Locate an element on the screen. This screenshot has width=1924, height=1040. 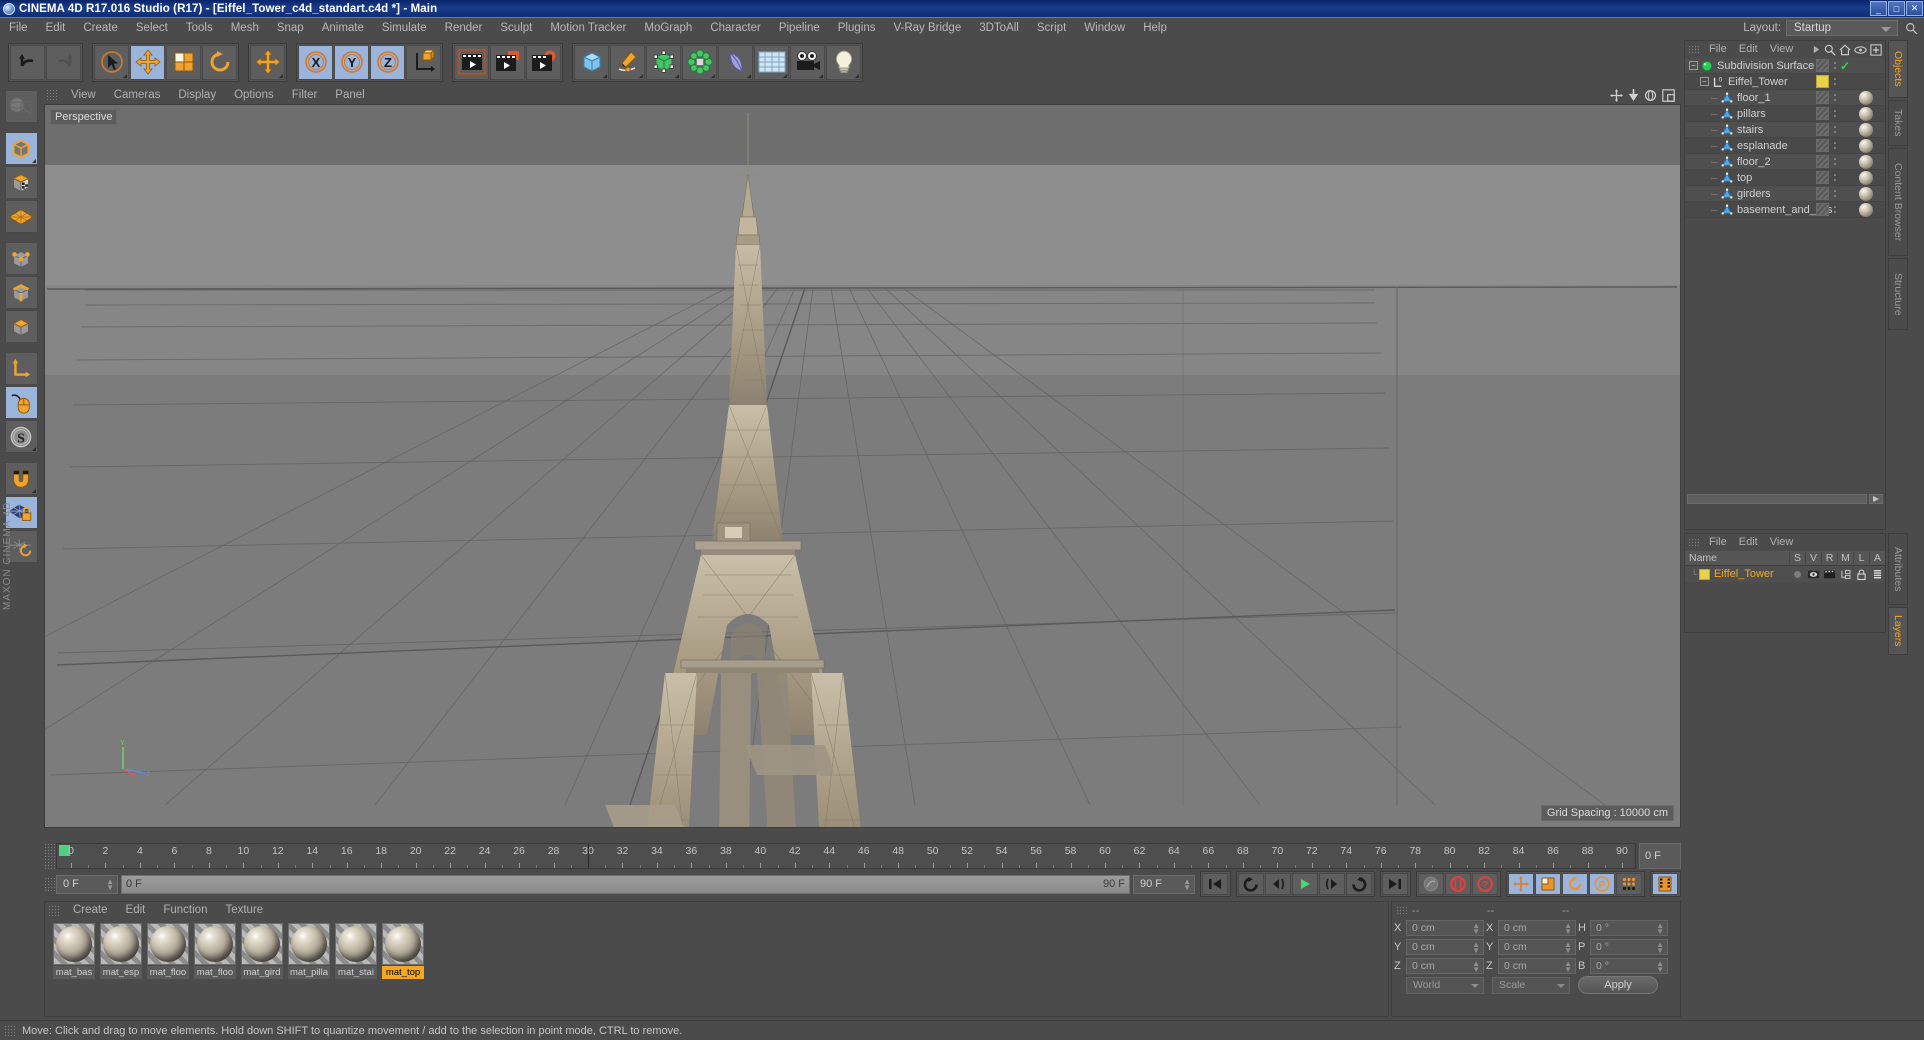
layer-row: └ Eiffel_Tower is located at coordinates (1785, 574).